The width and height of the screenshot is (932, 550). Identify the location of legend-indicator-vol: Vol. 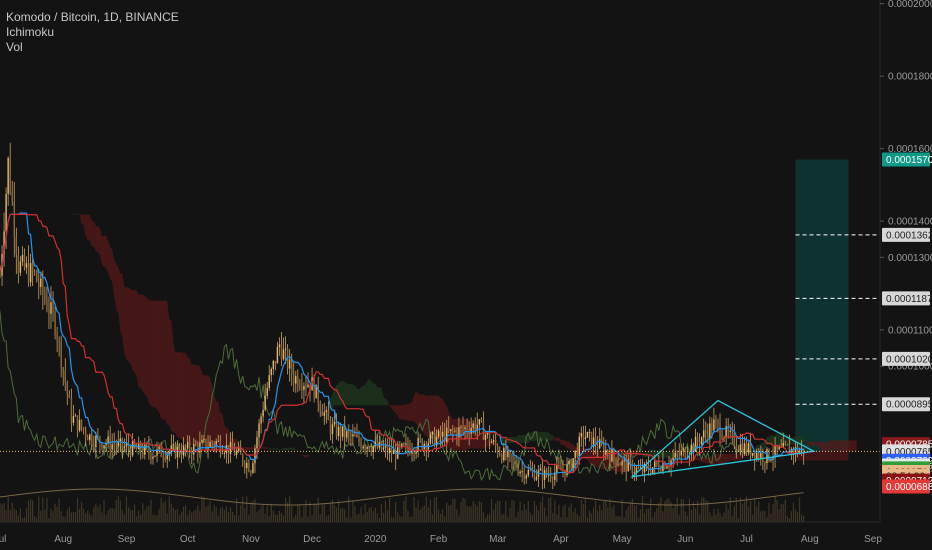
(92, 47).